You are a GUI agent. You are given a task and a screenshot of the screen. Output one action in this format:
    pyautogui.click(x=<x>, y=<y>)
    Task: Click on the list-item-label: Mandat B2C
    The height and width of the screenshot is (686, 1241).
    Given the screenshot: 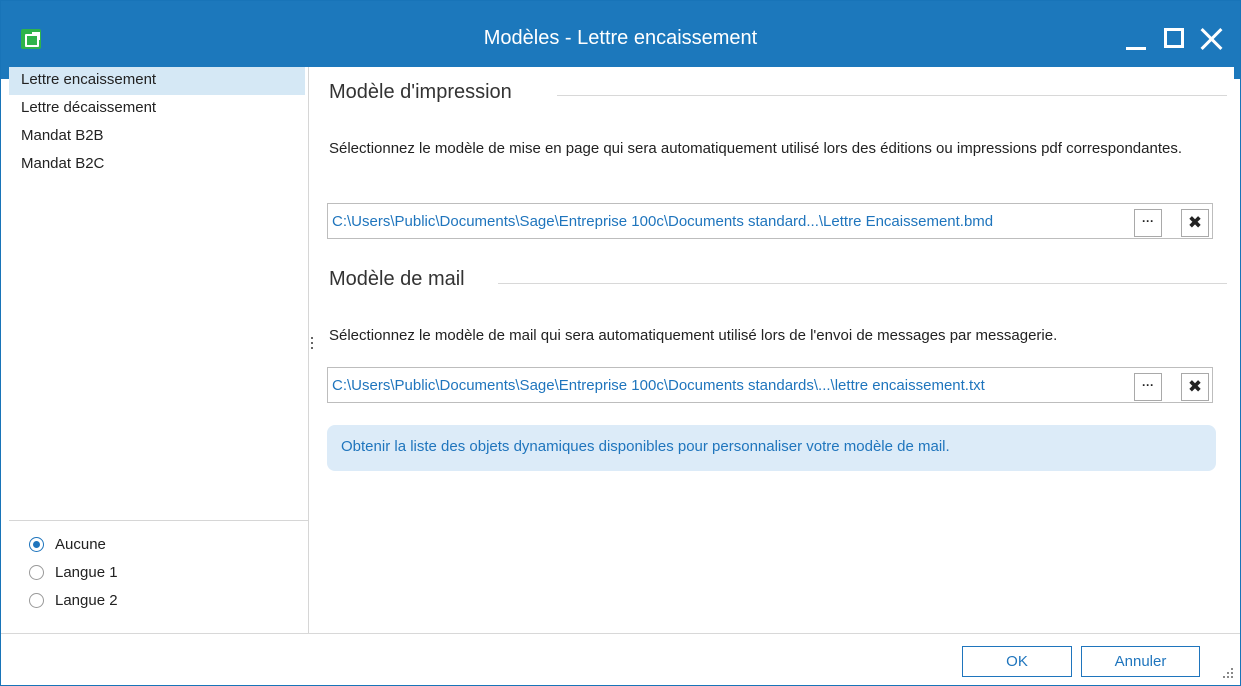 What is the action you would take?
    pyautogui.click(x=63, y=163)
    